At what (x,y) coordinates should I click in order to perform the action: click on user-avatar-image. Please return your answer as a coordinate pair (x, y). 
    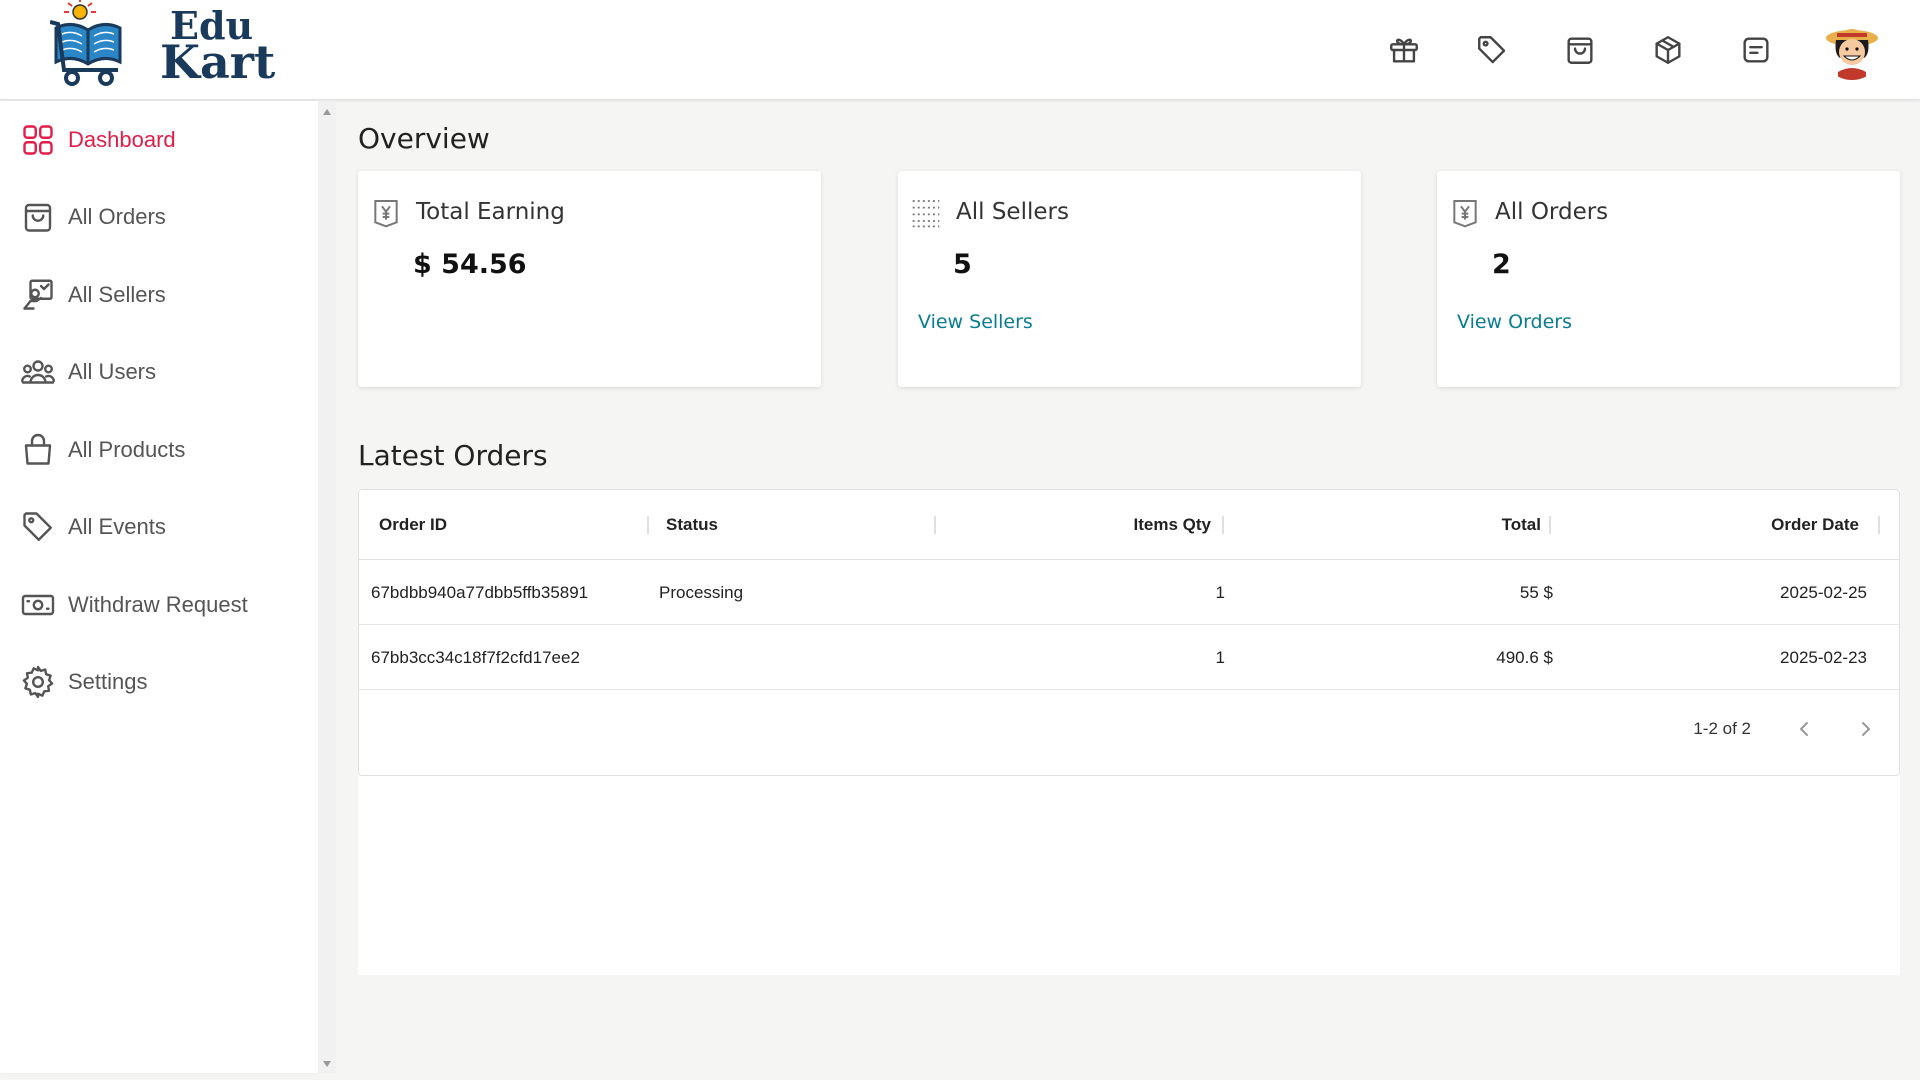
    Looking at the image, I should click on (1852, 50).